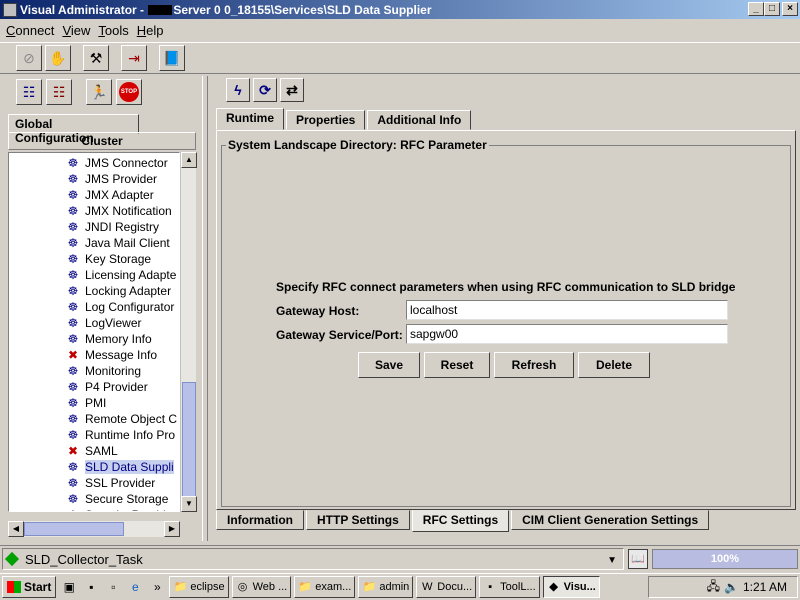 Image resolution: width=800 pixels, height=600 pixels. I want to click on lightning-button: ϟ, so click(238, 90).